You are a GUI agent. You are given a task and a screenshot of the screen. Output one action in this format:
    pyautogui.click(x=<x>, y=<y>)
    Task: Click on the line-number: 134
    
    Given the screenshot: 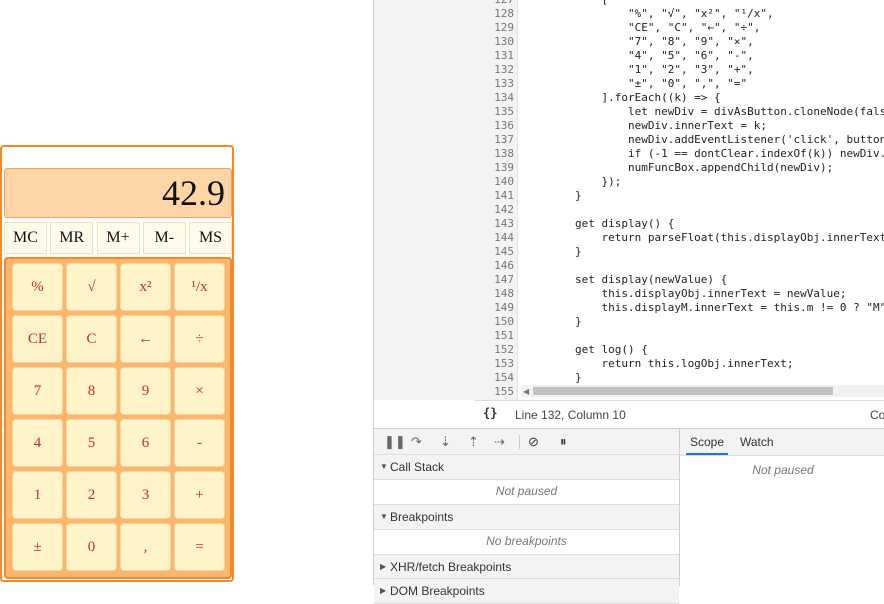 What is the action you would take?
    pyautogui.click(x=504, y=97)
    